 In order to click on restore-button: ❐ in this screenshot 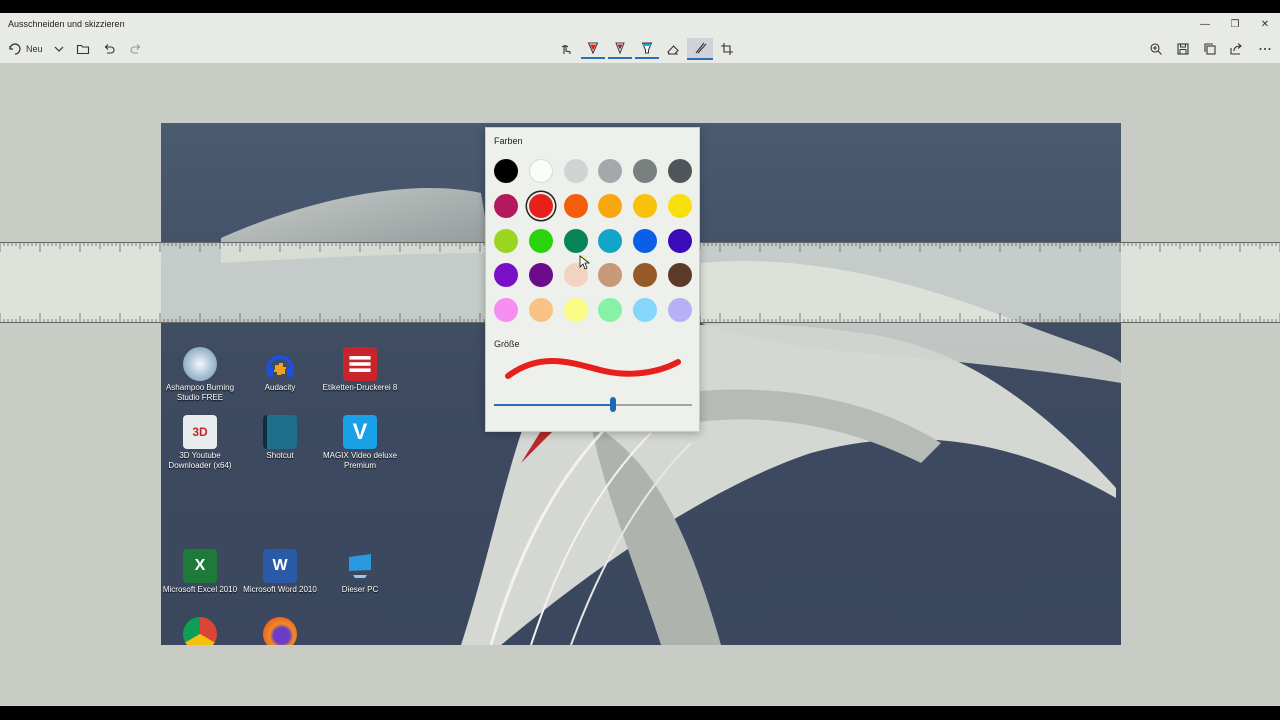, I will do `click(1235, 24)`.